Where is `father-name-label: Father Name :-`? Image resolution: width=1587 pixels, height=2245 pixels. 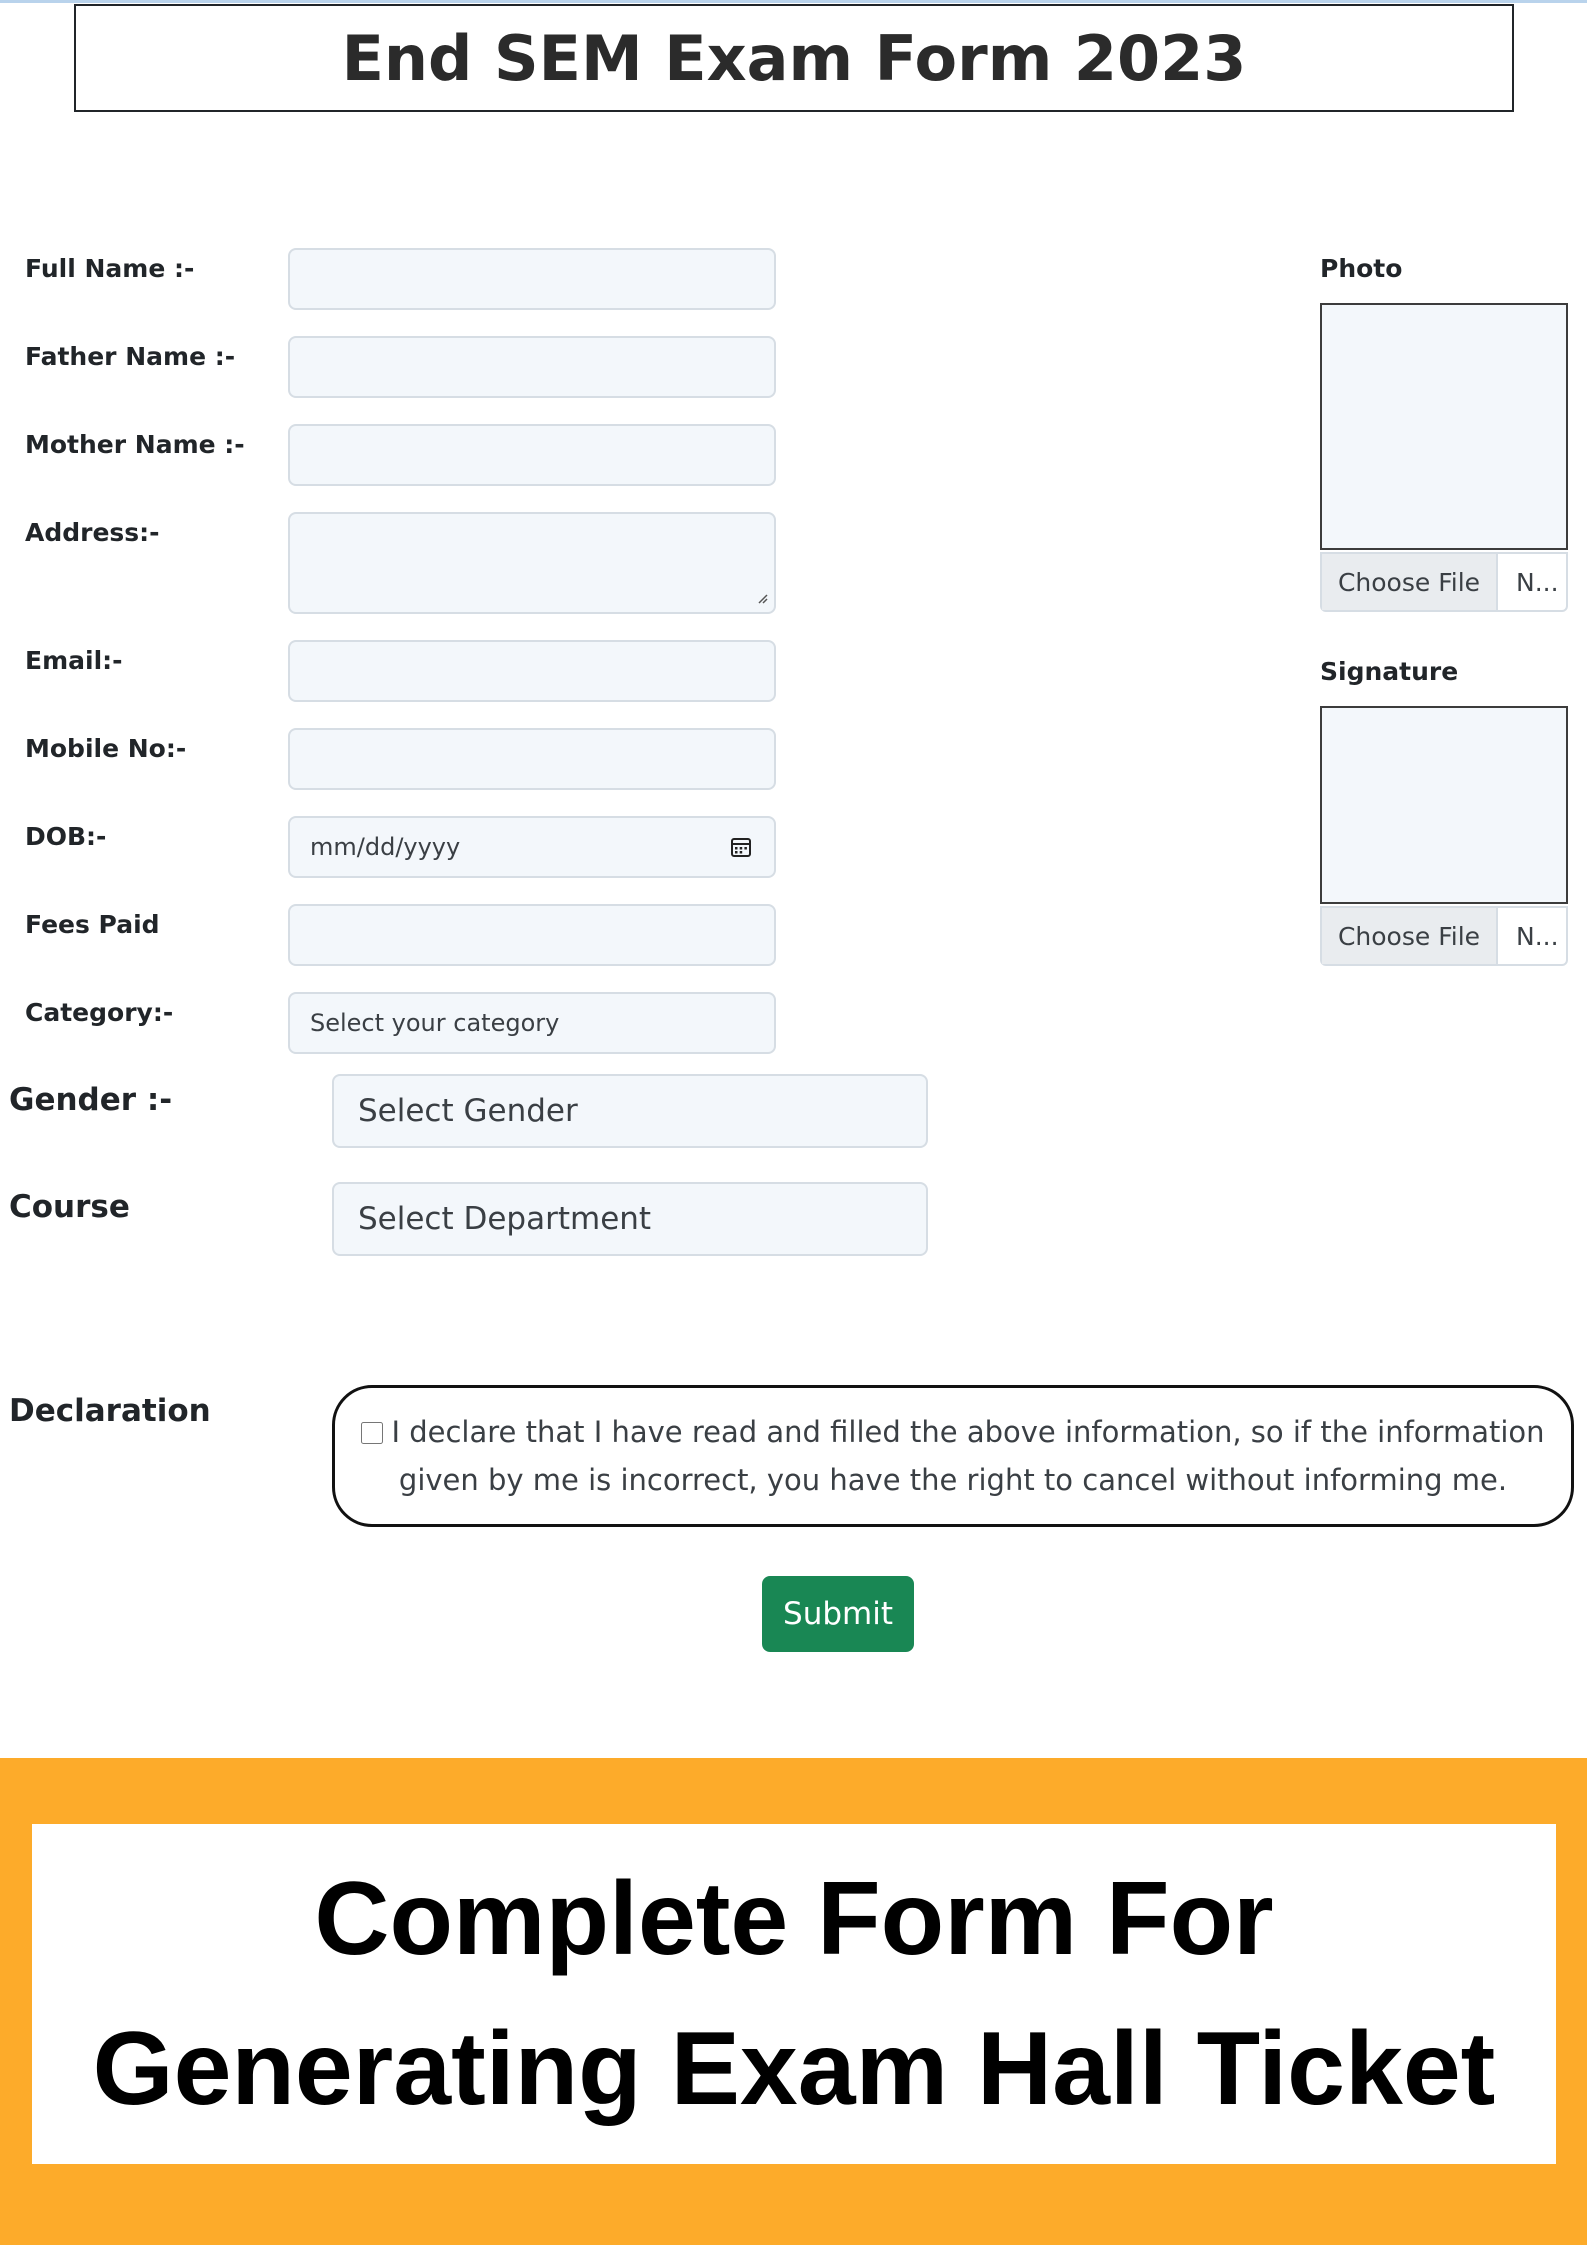 father-name-label: Father Name :- is located at coordinates (130, 356).